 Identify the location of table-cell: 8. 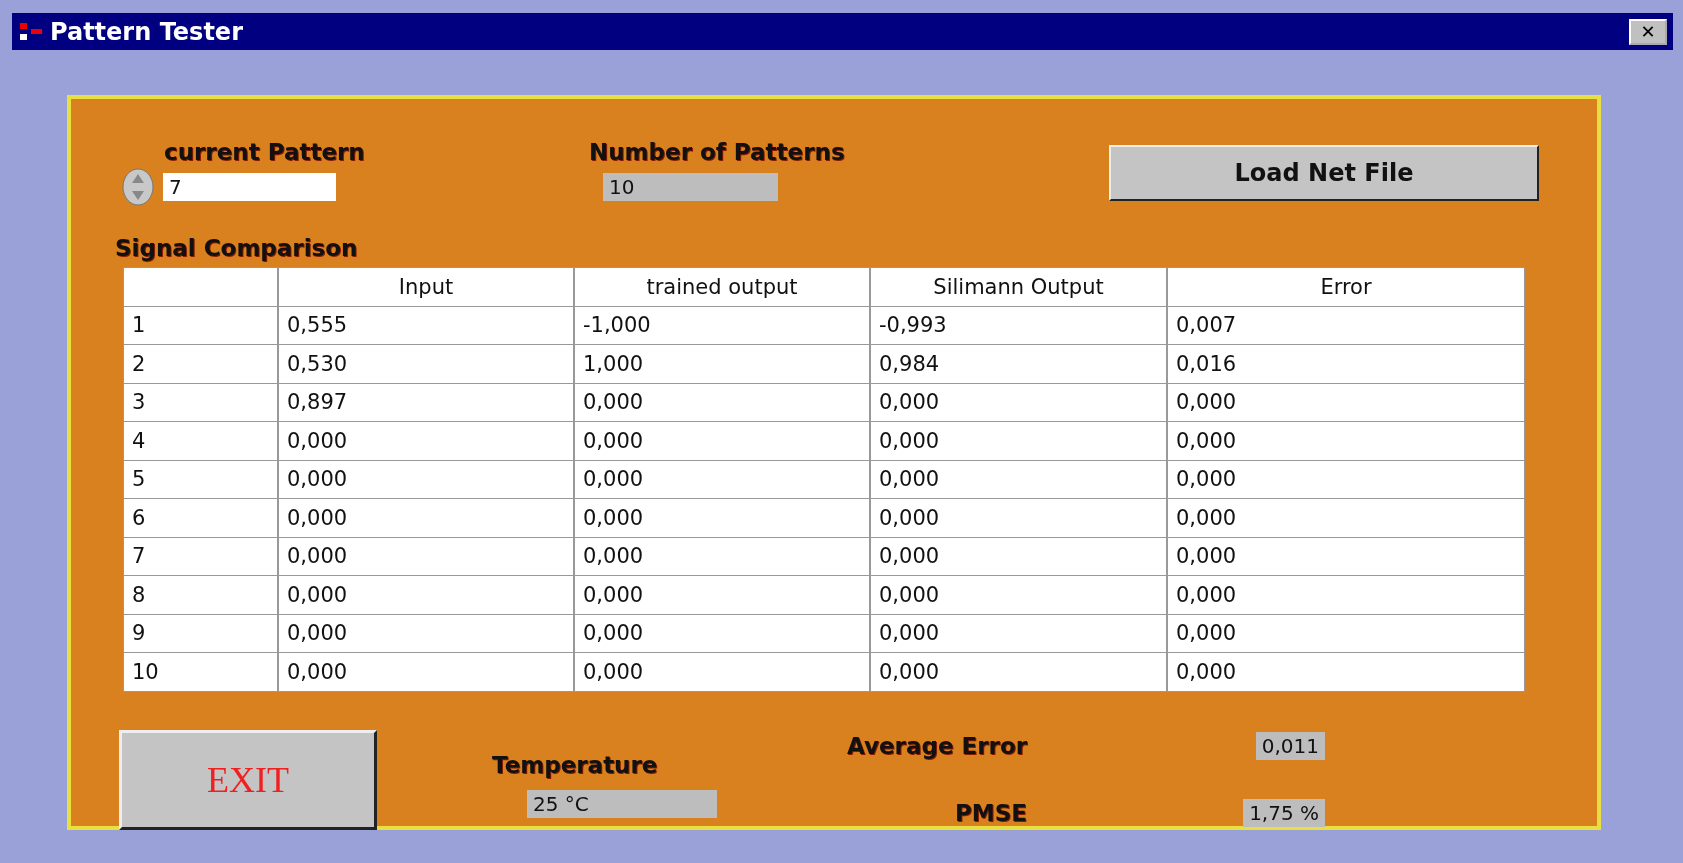
(201, 595).